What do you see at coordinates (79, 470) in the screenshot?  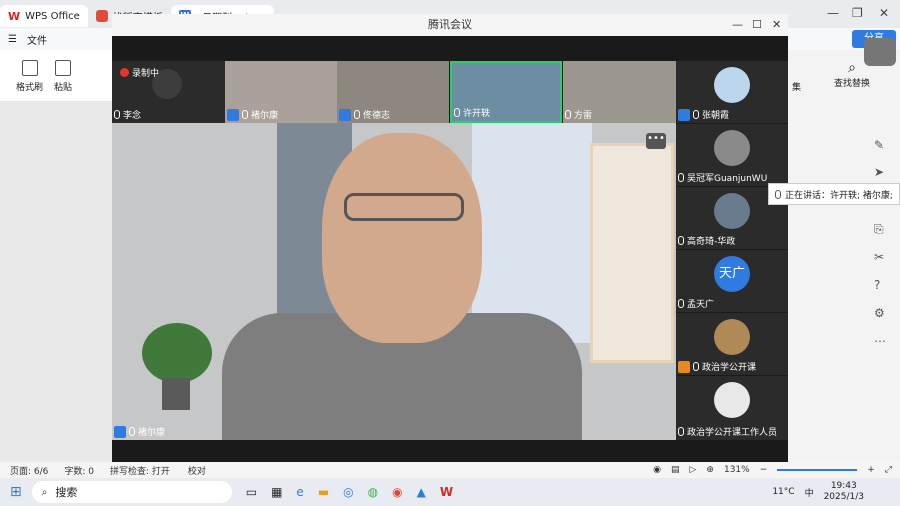 I see `word-count: 字数: 0` at bounding box center [79, 470].